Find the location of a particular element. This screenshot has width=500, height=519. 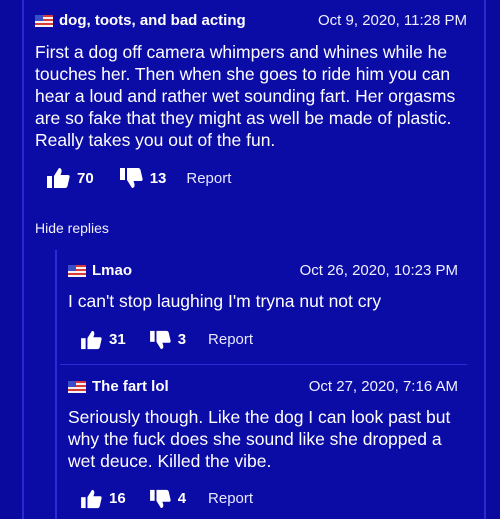

comment-author: dog, toots, and bad acting is located at coordinates (140, 20).